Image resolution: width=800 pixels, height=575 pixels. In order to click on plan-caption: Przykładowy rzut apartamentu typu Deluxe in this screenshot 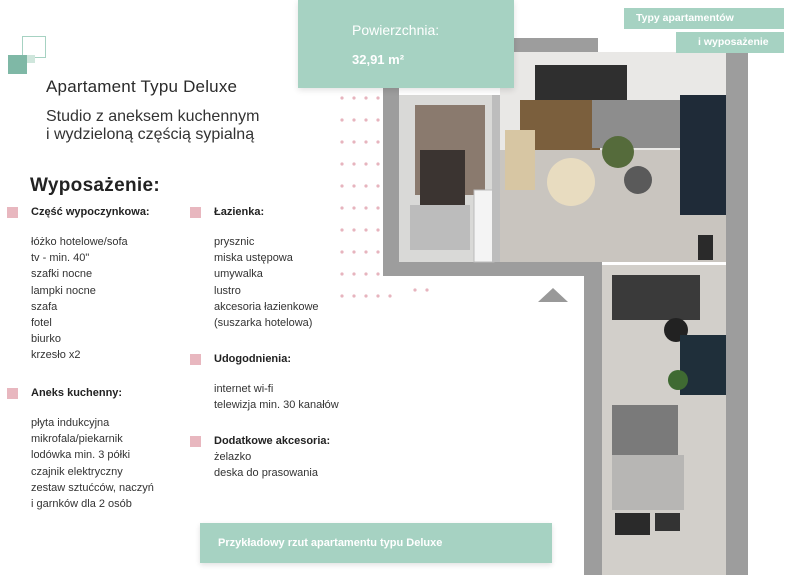, I will do `click(376, 543)`.